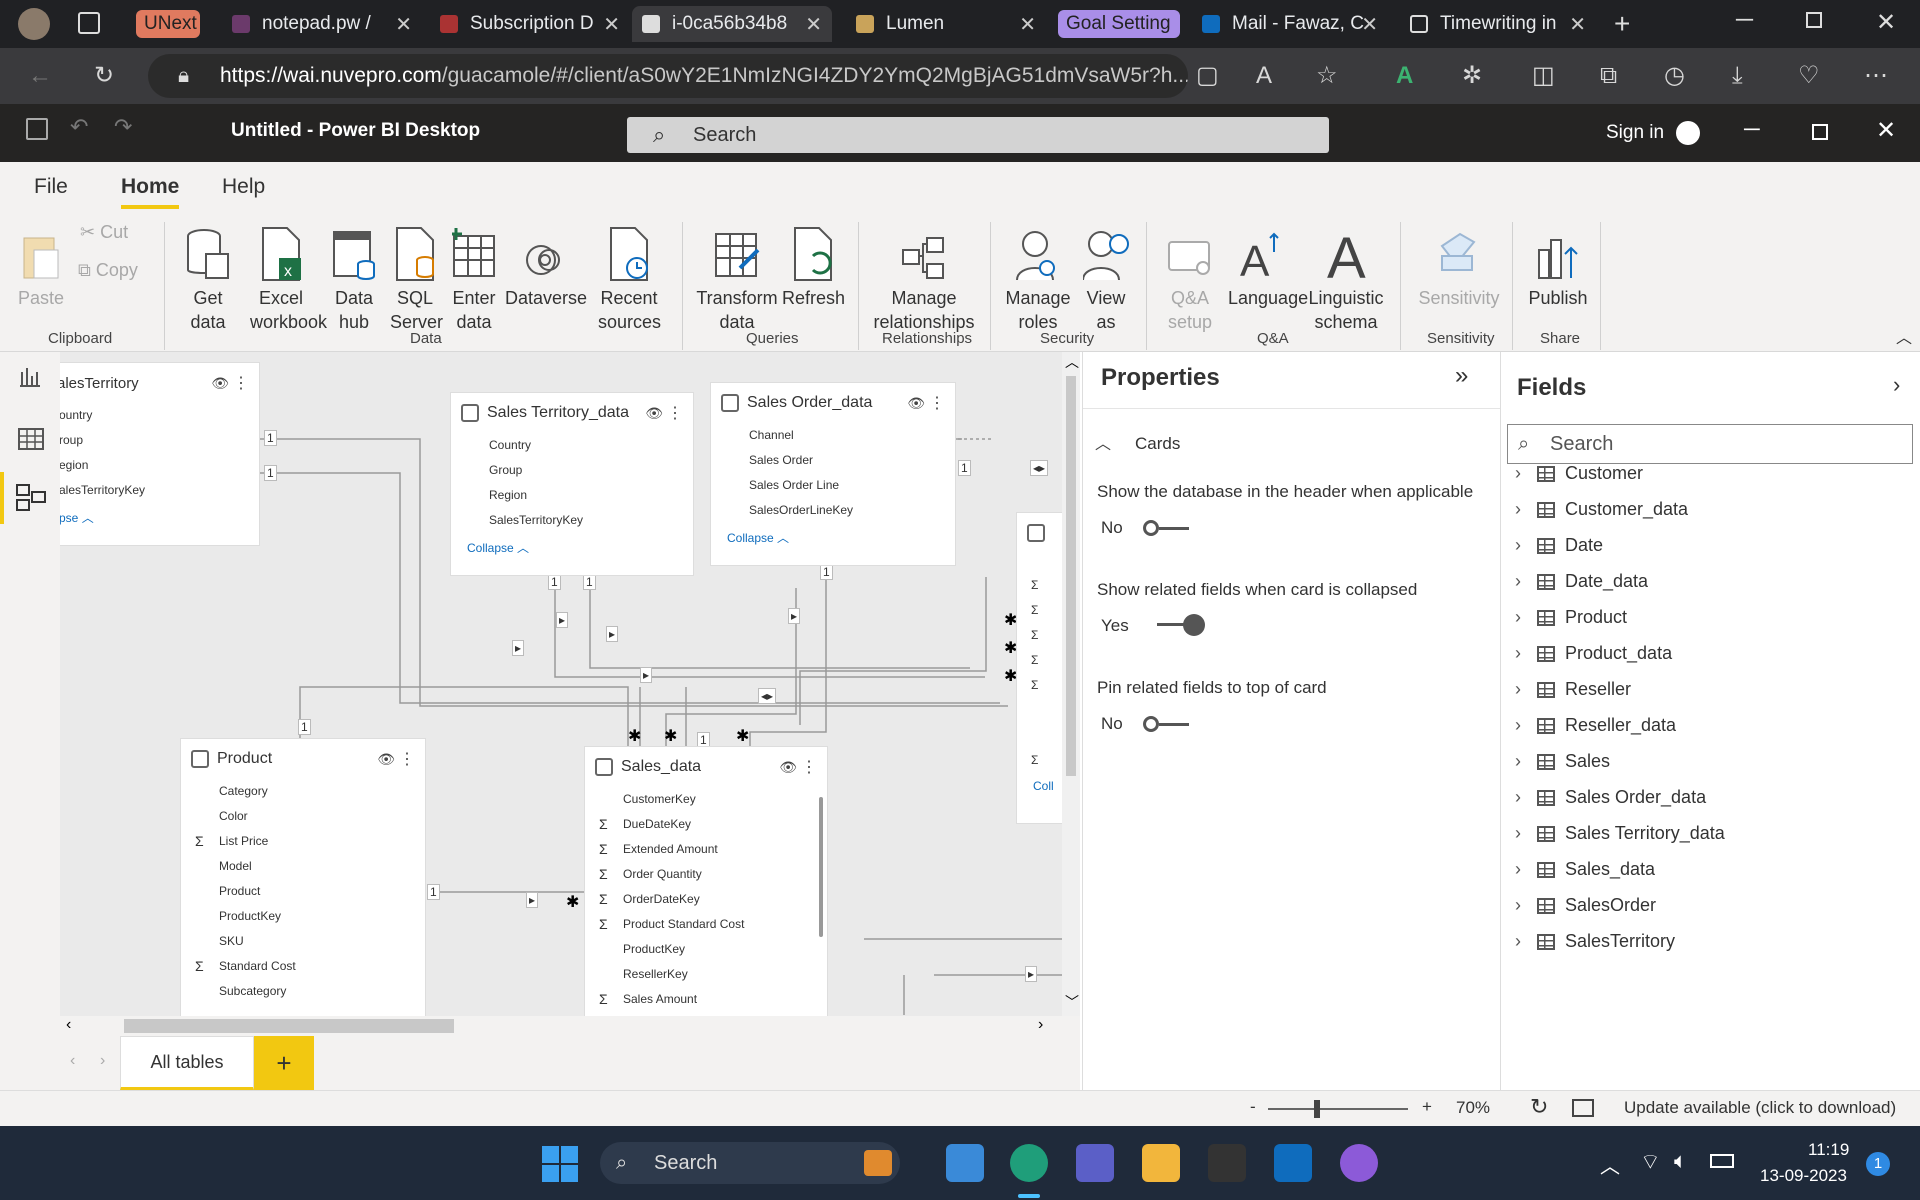 The image size is (1920, 1200). I want to click on paste-button: Paste, so click(41, 267).